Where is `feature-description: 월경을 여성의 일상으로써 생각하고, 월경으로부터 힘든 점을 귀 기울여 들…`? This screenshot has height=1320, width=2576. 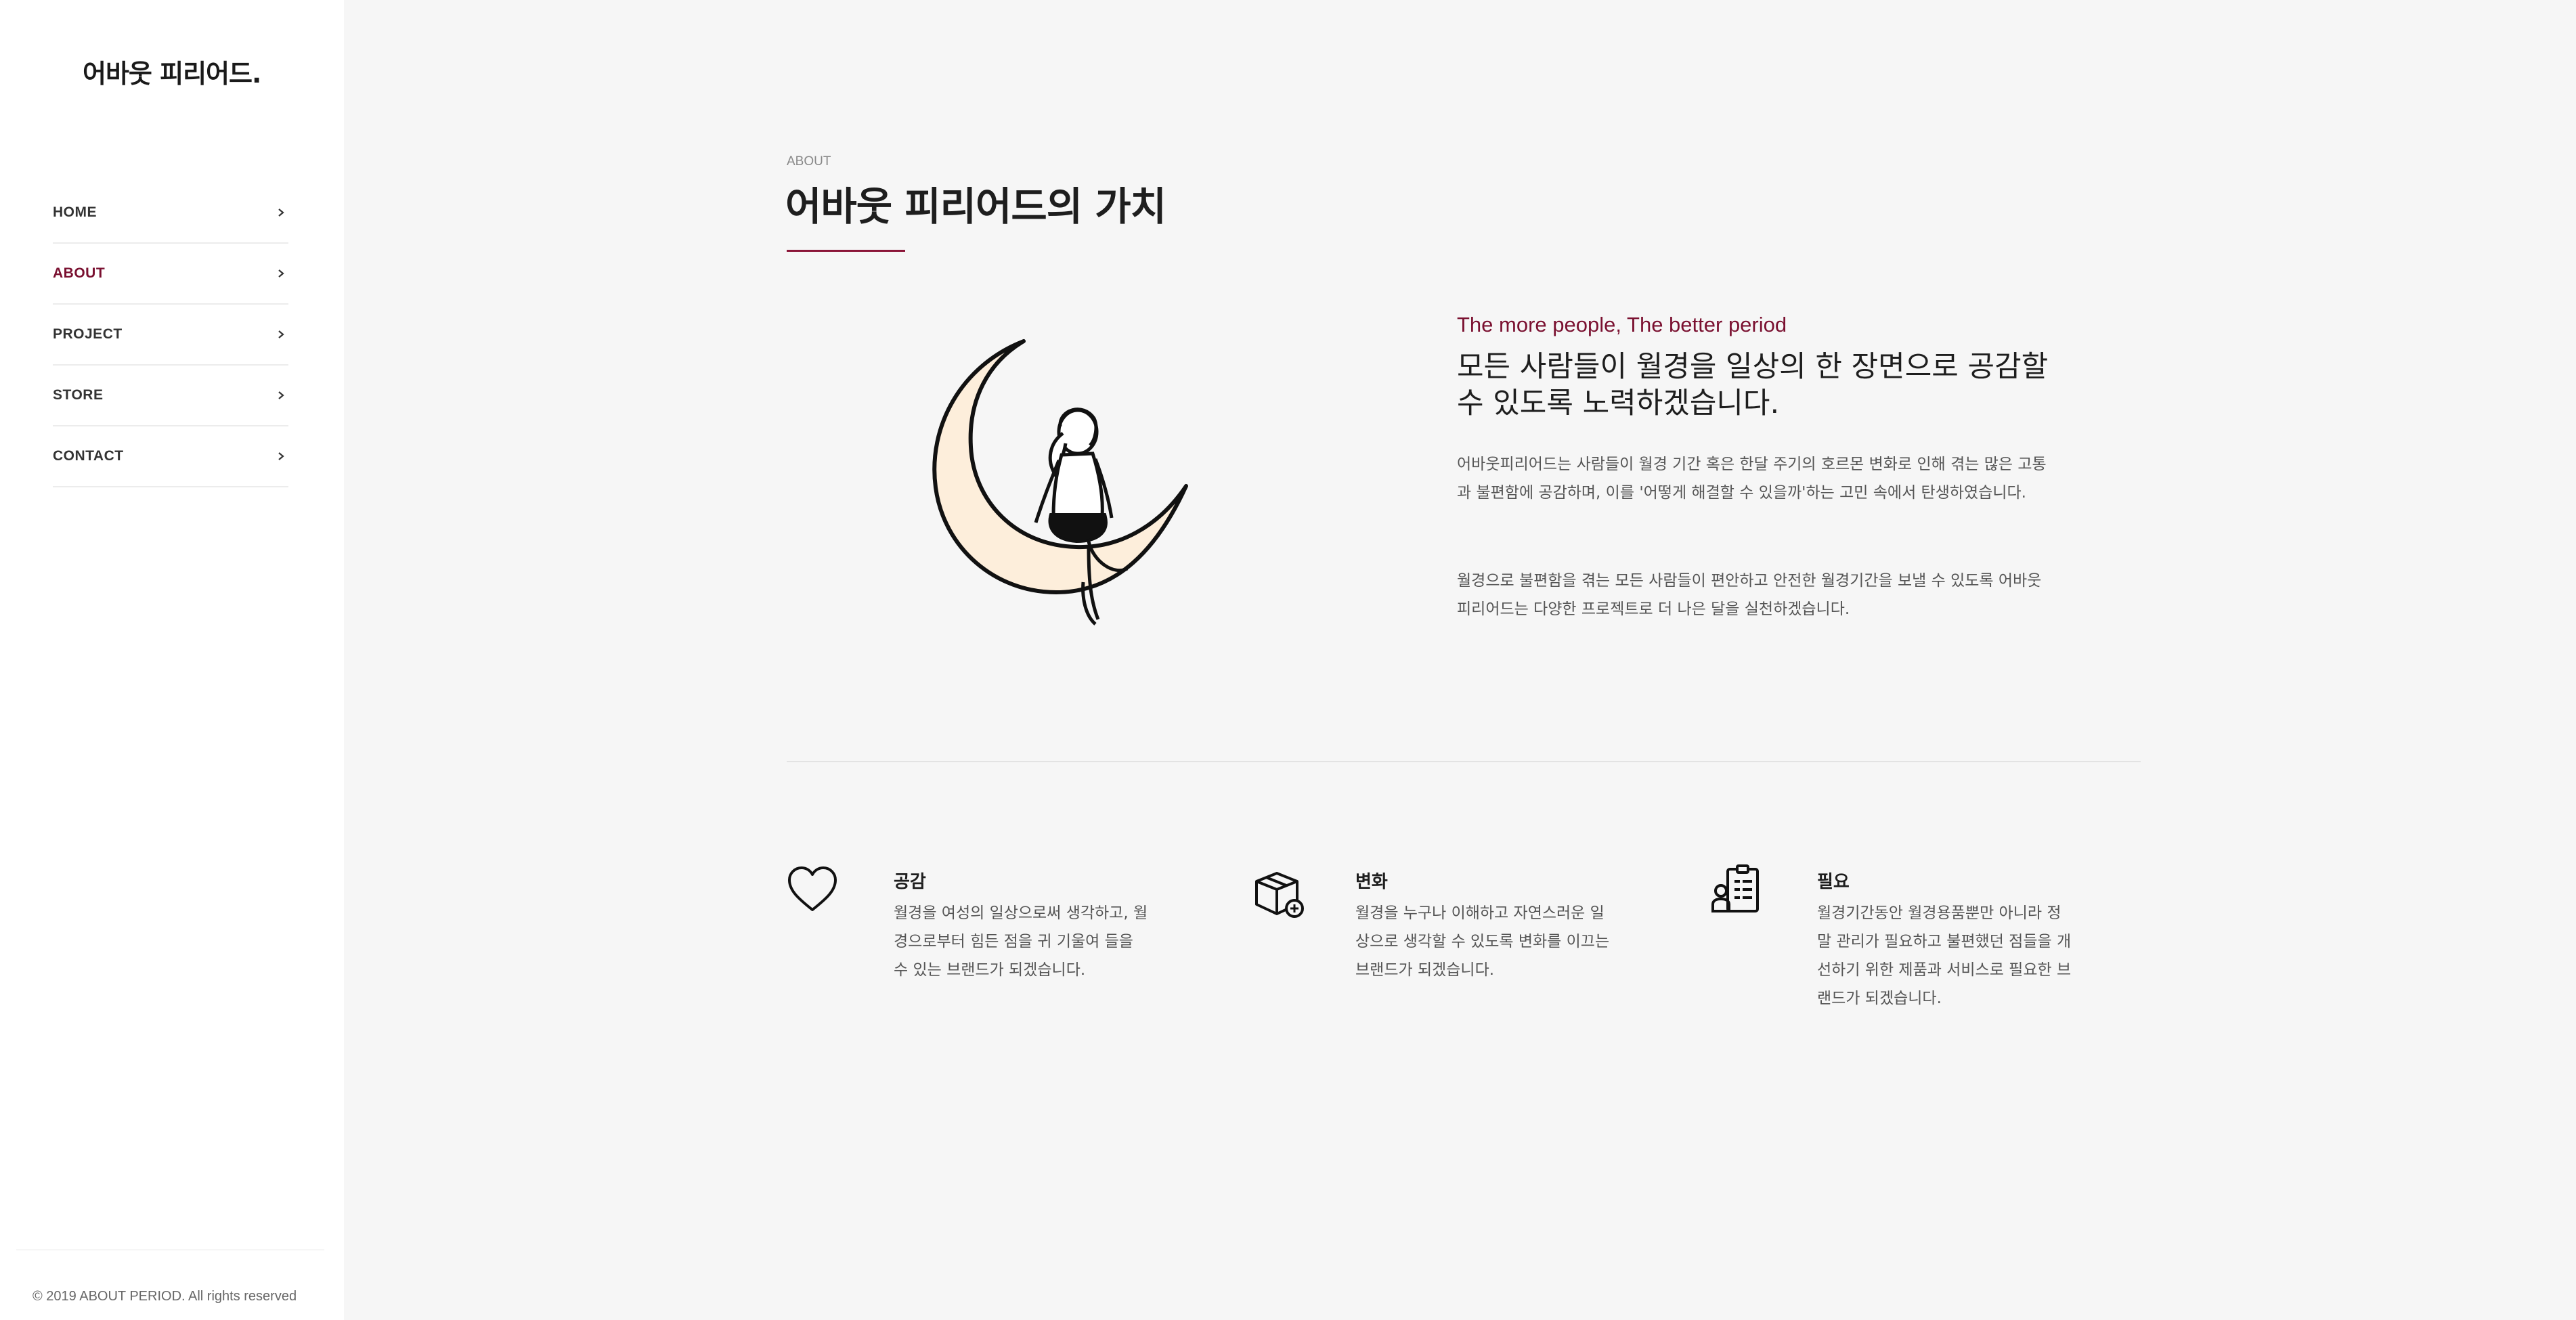 feature-description: 월경을 여성의 일상으로써 생각하고, 월경으로부터 힘든 점을 귀 기울여 들… is located at coordinates (1021, 942).